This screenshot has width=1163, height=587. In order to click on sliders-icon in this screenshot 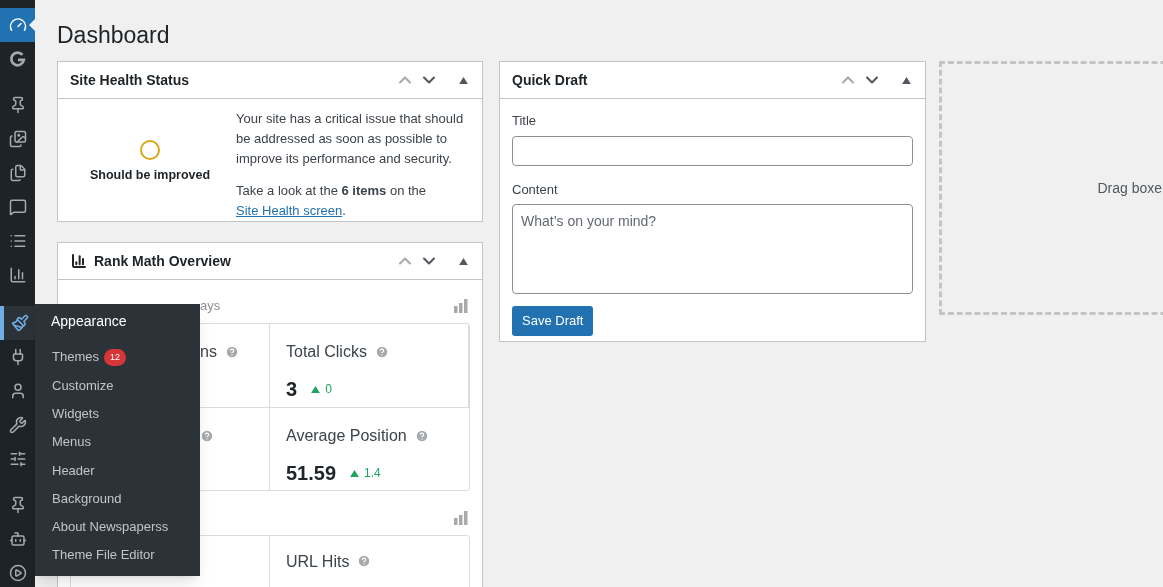, I will do `click(17, 459)`.